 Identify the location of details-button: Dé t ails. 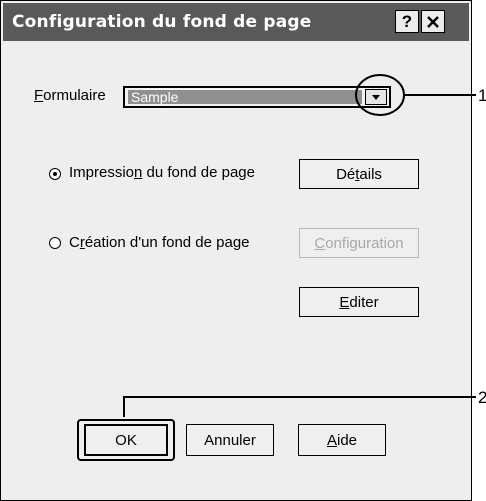
(359, 174).